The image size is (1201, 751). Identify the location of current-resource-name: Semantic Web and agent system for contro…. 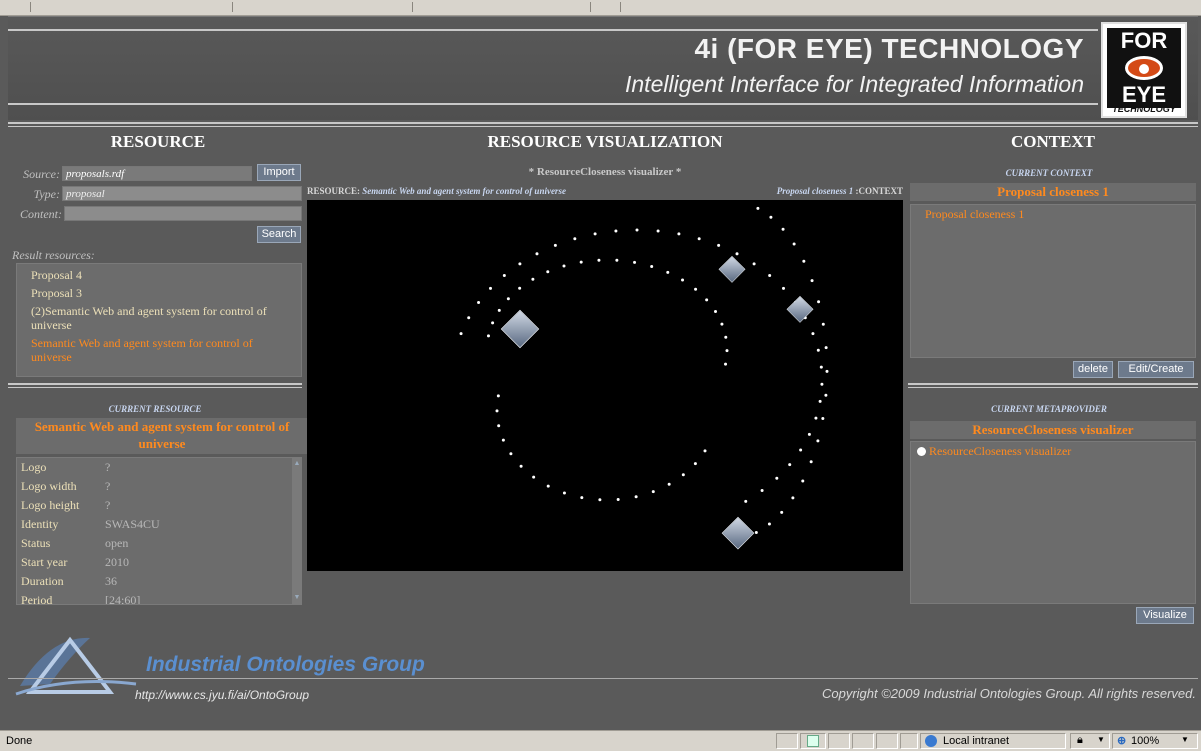
(162, 436).